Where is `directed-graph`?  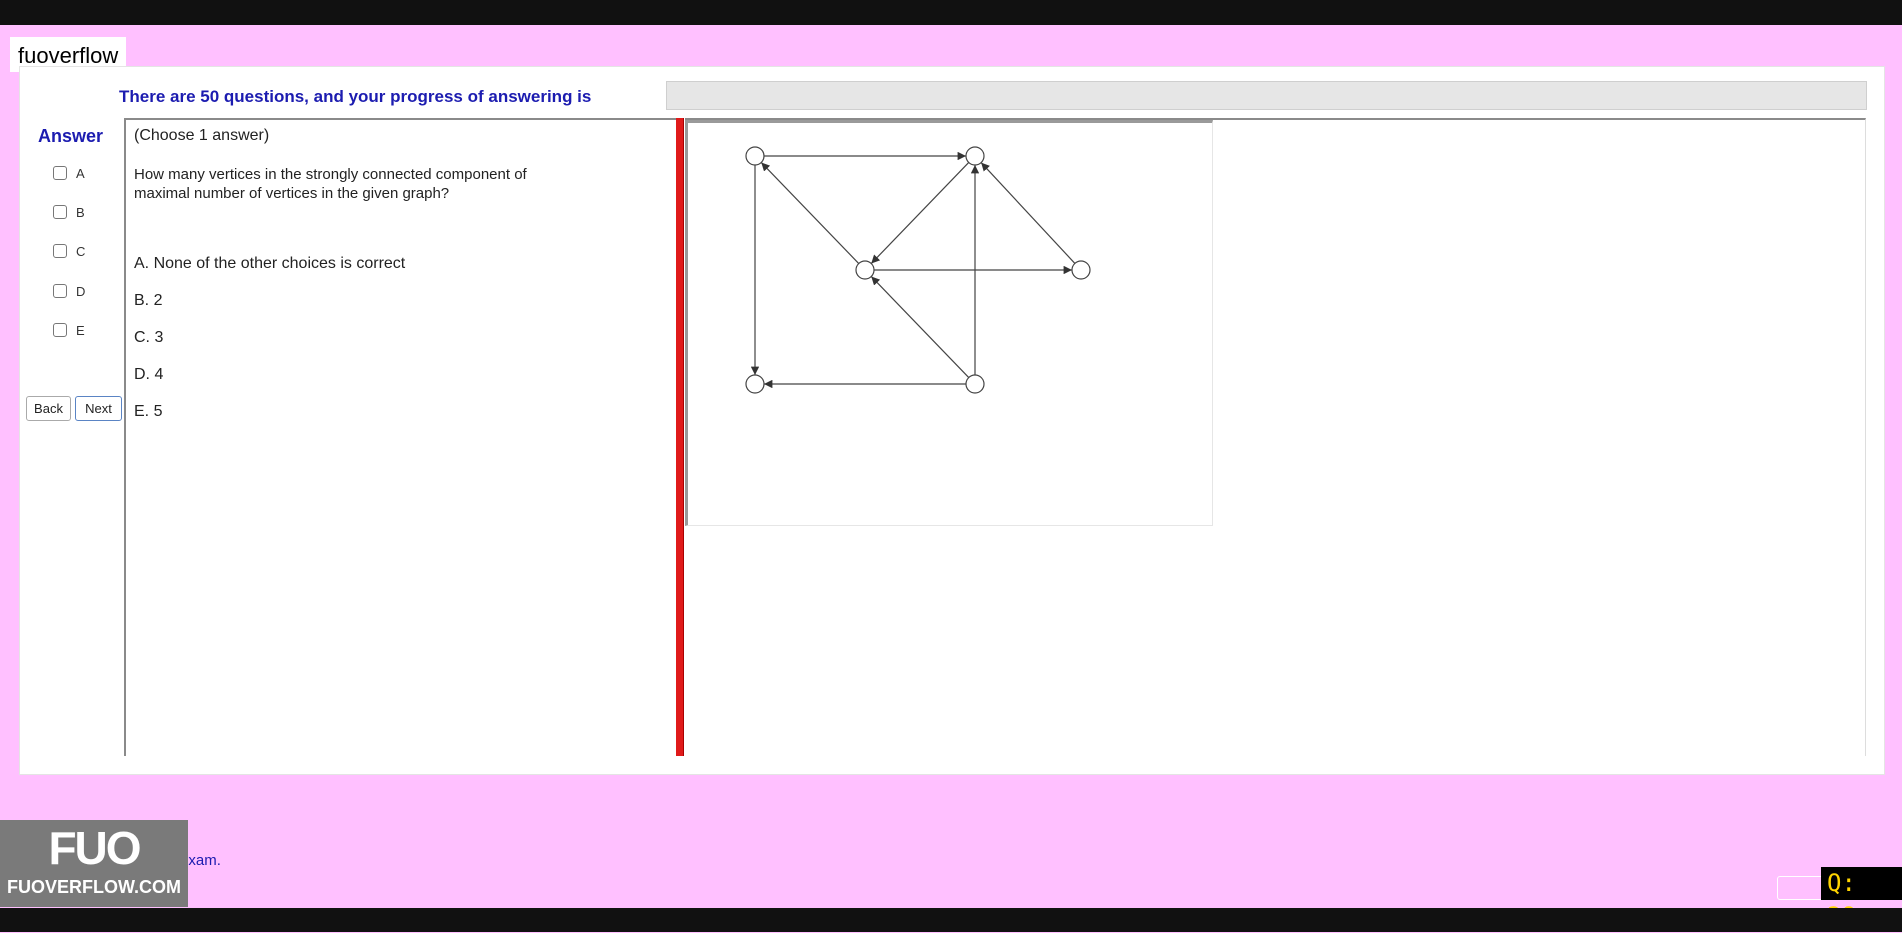
directed-graph is located at coordinates (918, 270).